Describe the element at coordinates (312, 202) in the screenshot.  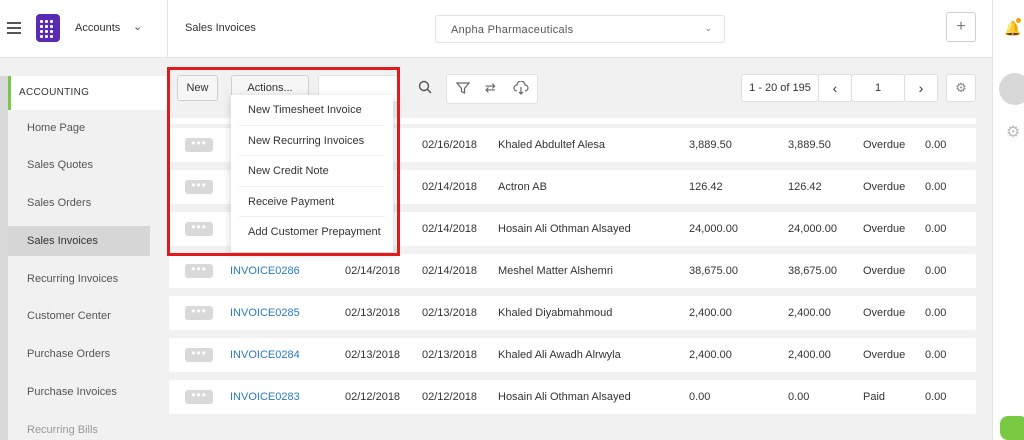
I see `menu-item-receive-payment: Receive Payment` at that location.